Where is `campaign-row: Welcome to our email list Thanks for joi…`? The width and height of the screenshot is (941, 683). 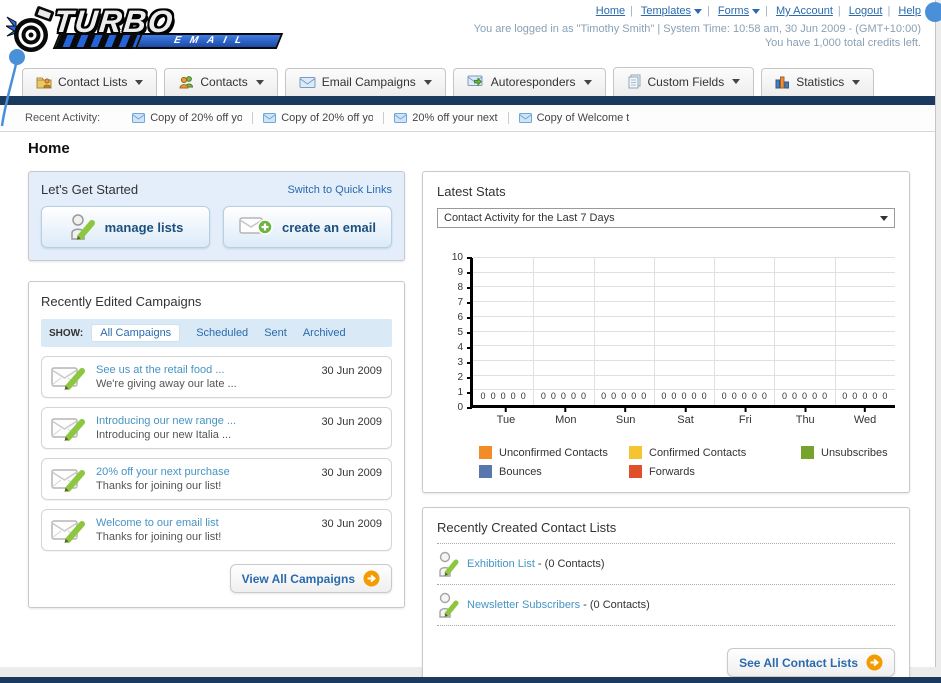 campaign-row: Welcome to our email list Thanks for joi… is located at coordinates (216, 530).